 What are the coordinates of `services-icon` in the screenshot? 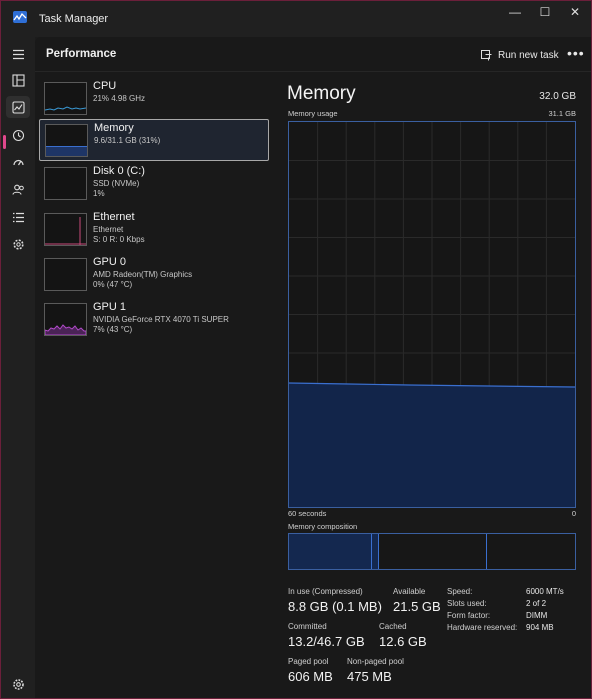 It's located at (18, 244).